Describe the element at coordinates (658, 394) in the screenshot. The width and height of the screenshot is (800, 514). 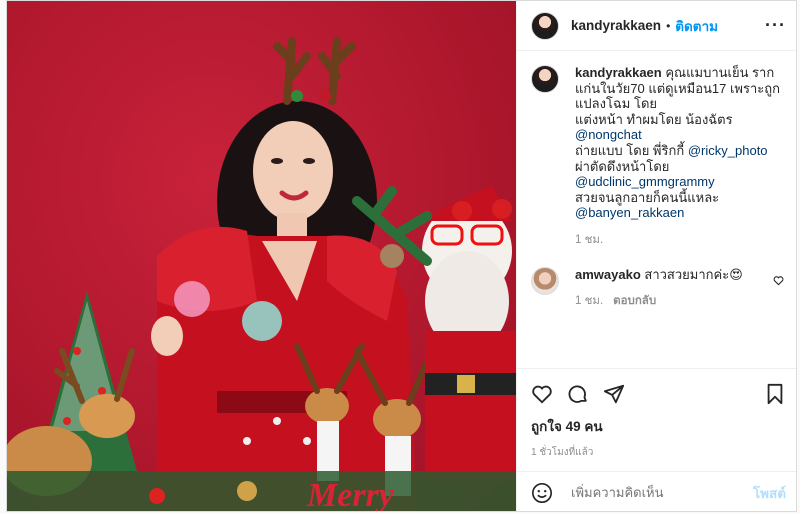
I see `action-icons` at that location.